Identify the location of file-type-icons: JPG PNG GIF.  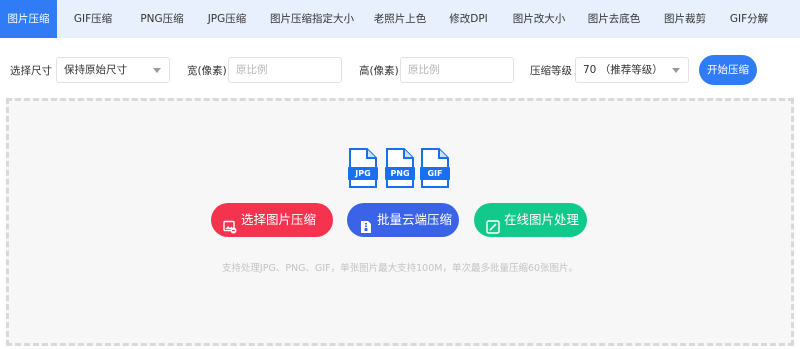
(400, 169).